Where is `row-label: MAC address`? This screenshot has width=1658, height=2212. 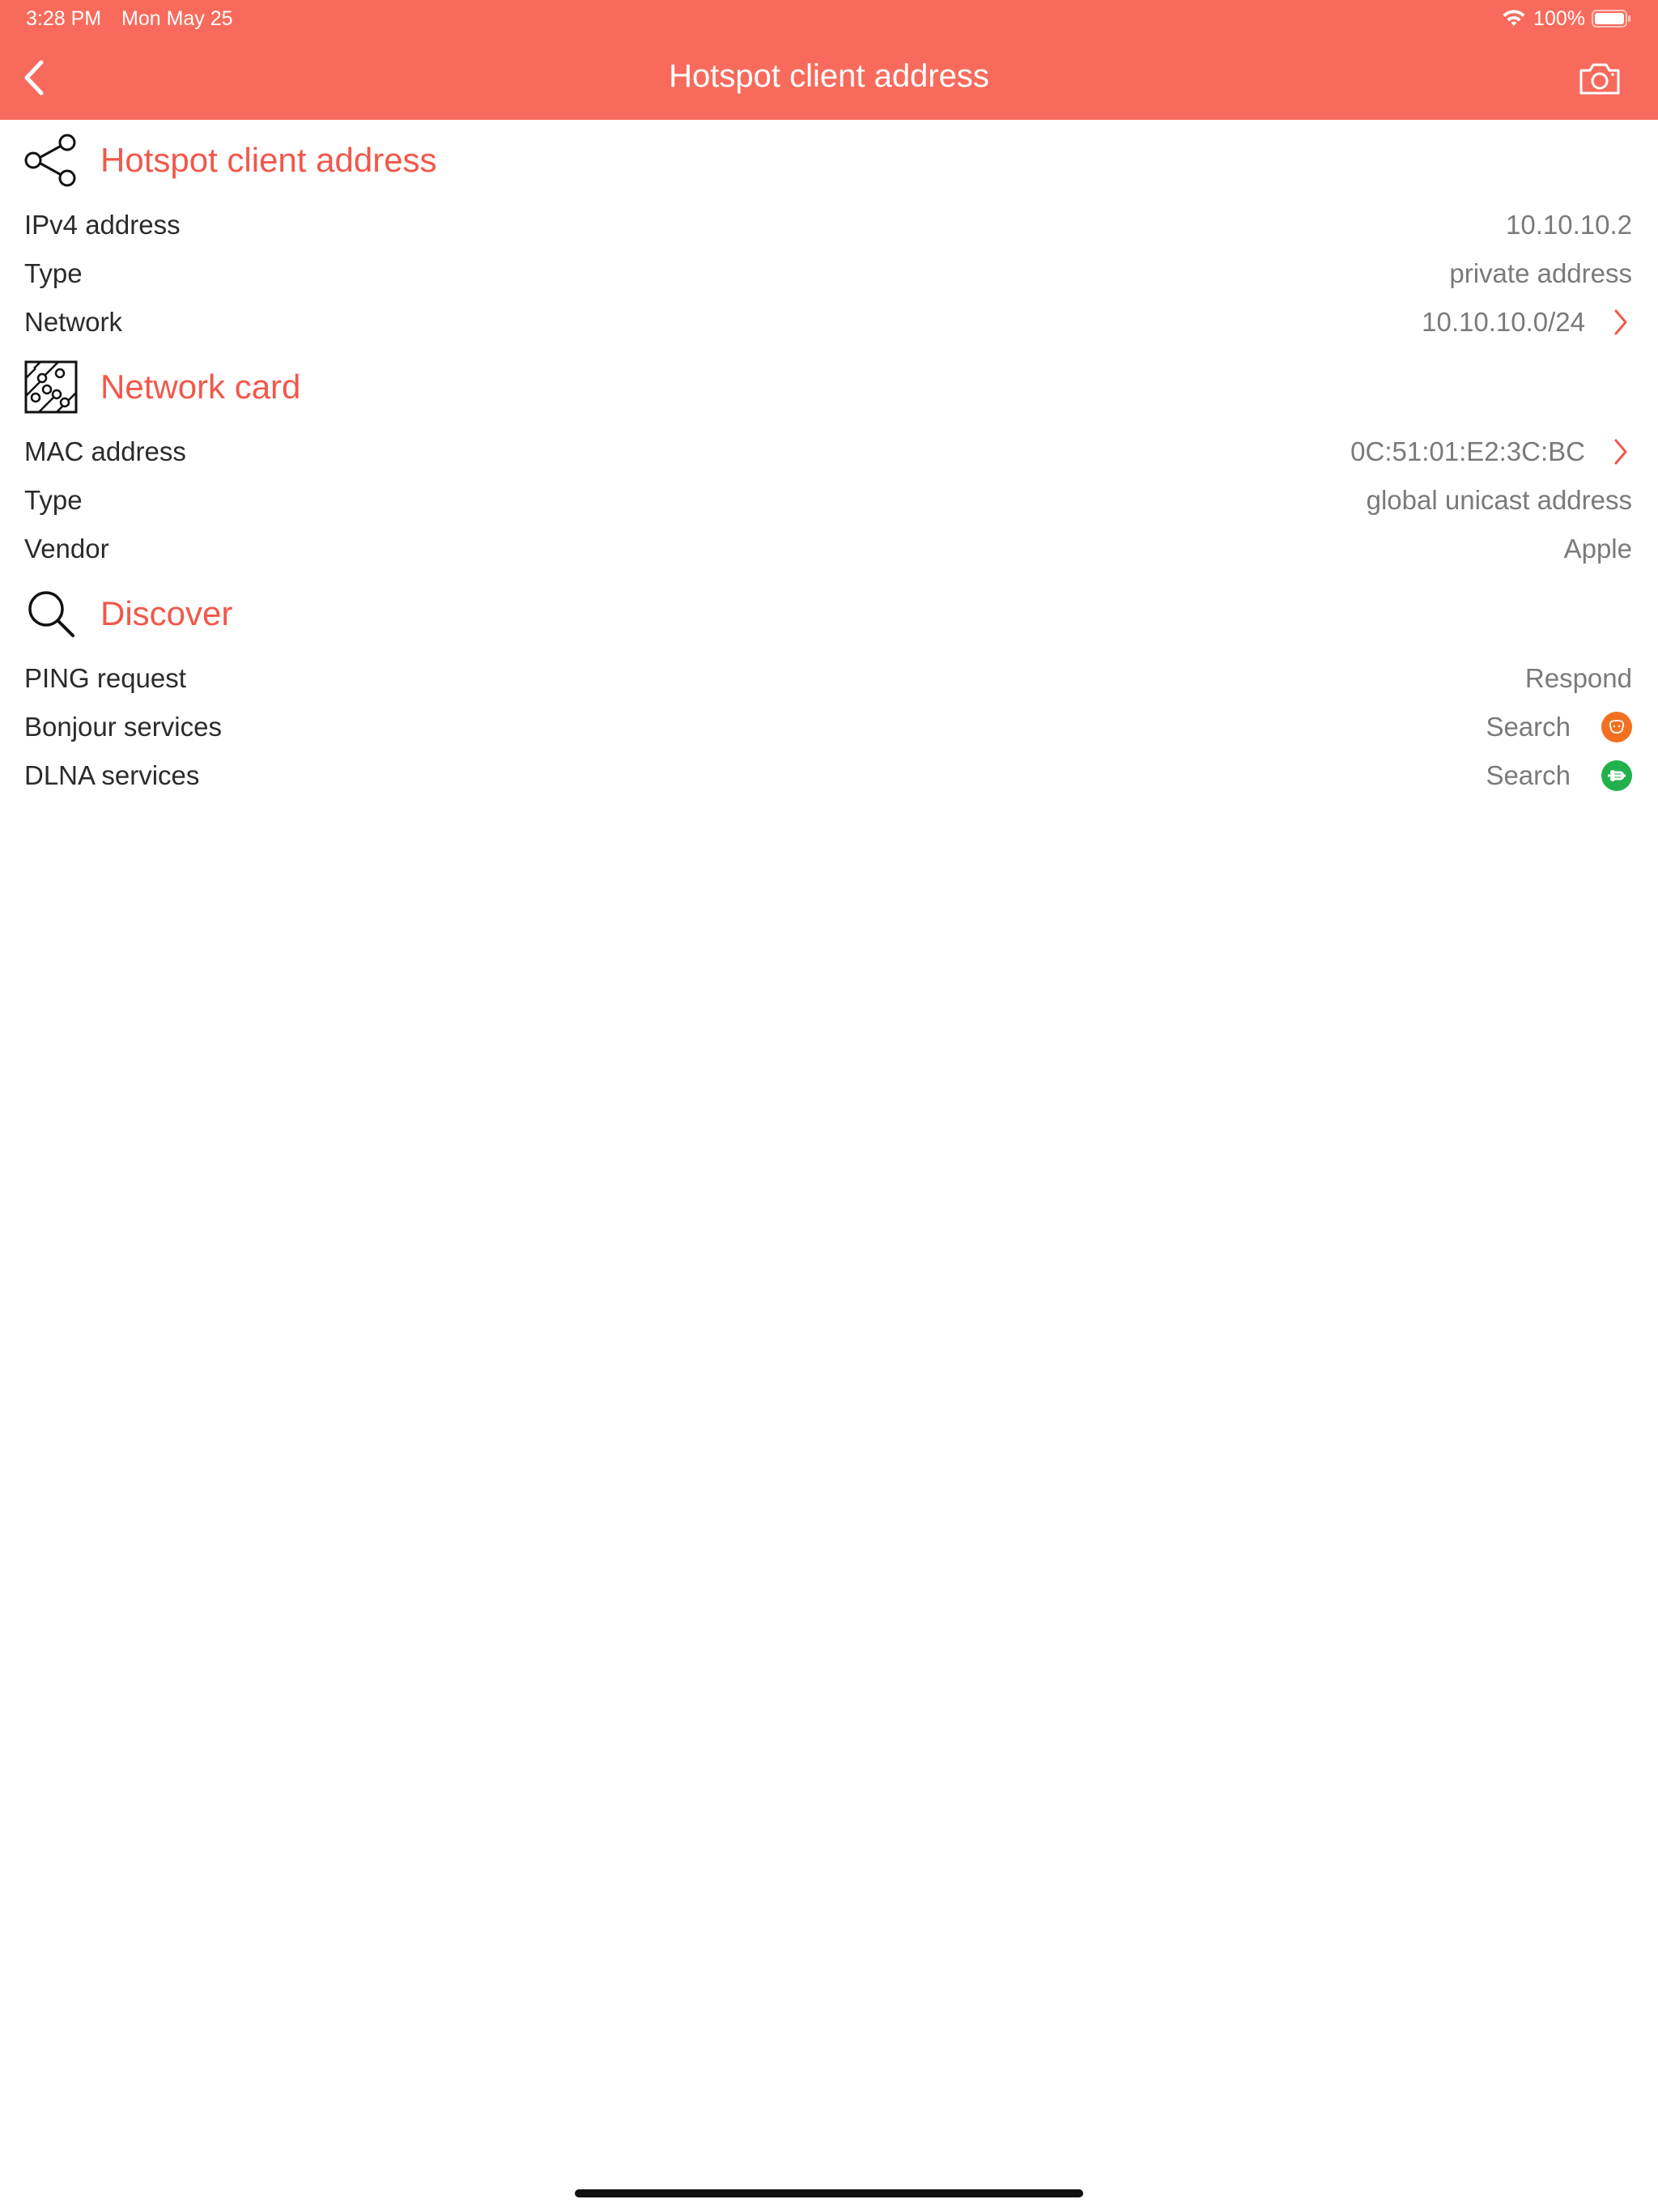
row-label: MAC address is located at coordinates (105, 451).